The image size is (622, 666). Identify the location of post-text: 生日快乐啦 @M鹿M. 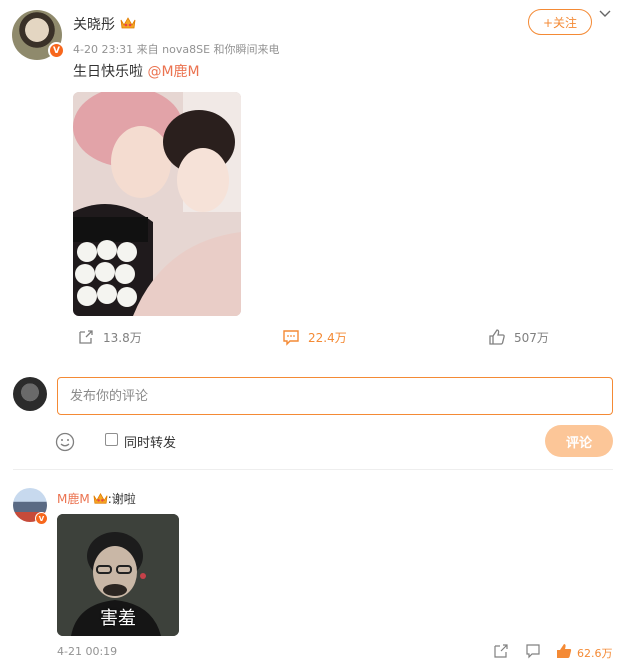
(136, 72).